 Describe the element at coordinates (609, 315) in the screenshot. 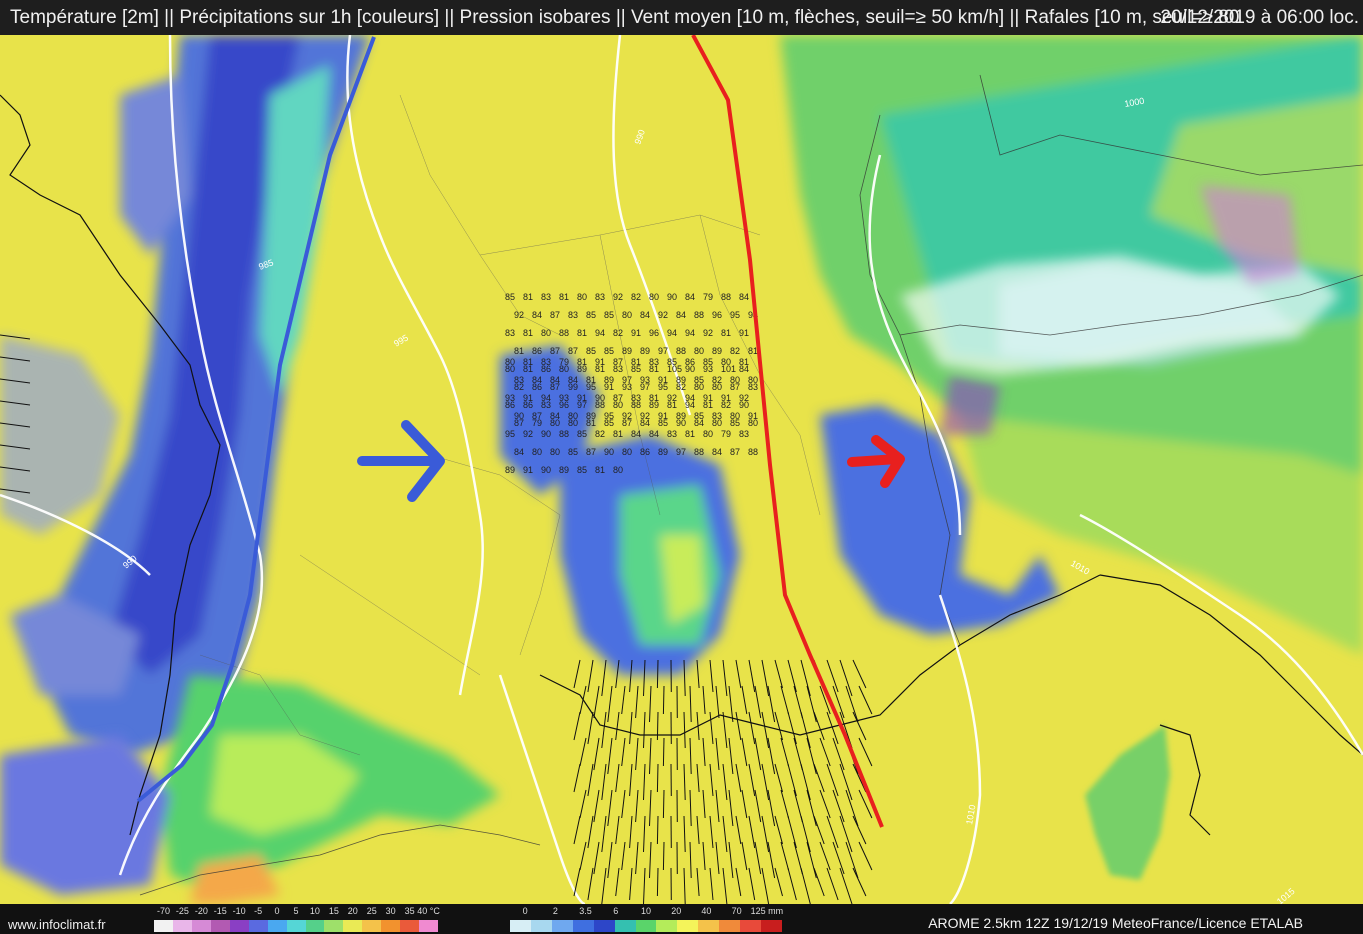

I see `gust-value: 85` at that location.